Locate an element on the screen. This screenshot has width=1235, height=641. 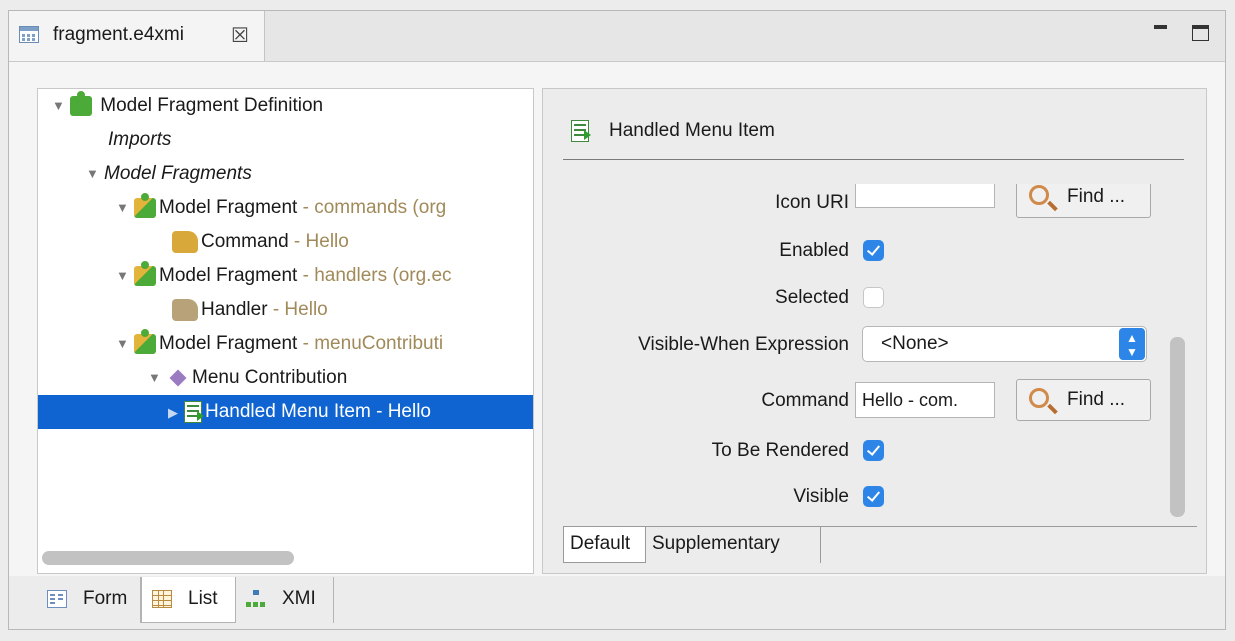
tree-item-label: Model Fragments is located at coordinates (178, 174).